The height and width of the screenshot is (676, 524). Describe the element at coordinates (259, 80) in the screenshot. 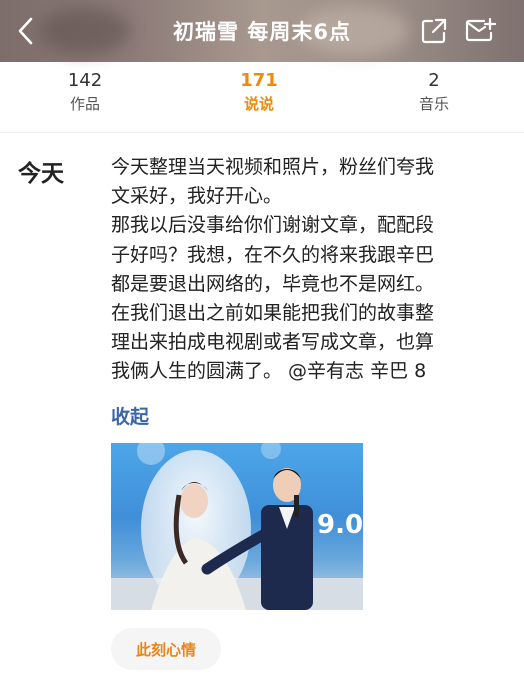

I see `moments-count: 171` at that location.